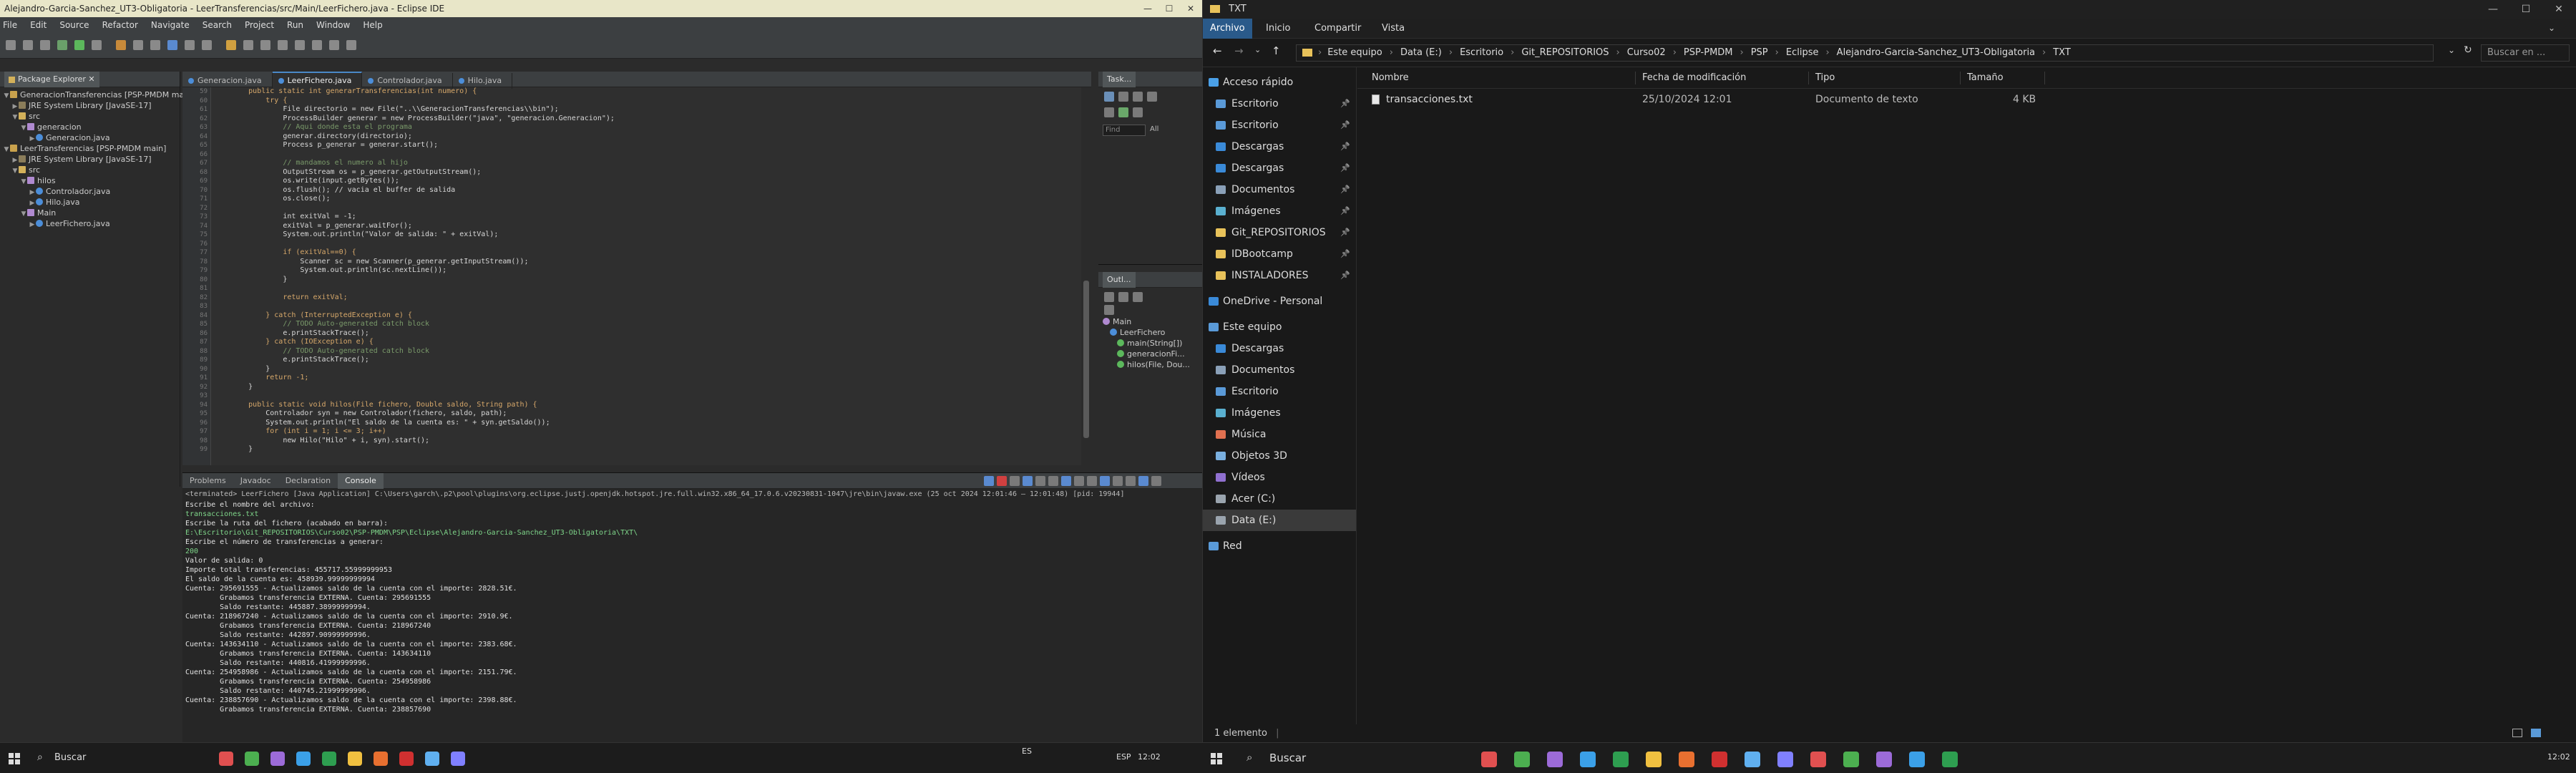  Describe the element at coordinates (2558, 757) in the screenshot. I see `clock-right: 12:02` at that location.